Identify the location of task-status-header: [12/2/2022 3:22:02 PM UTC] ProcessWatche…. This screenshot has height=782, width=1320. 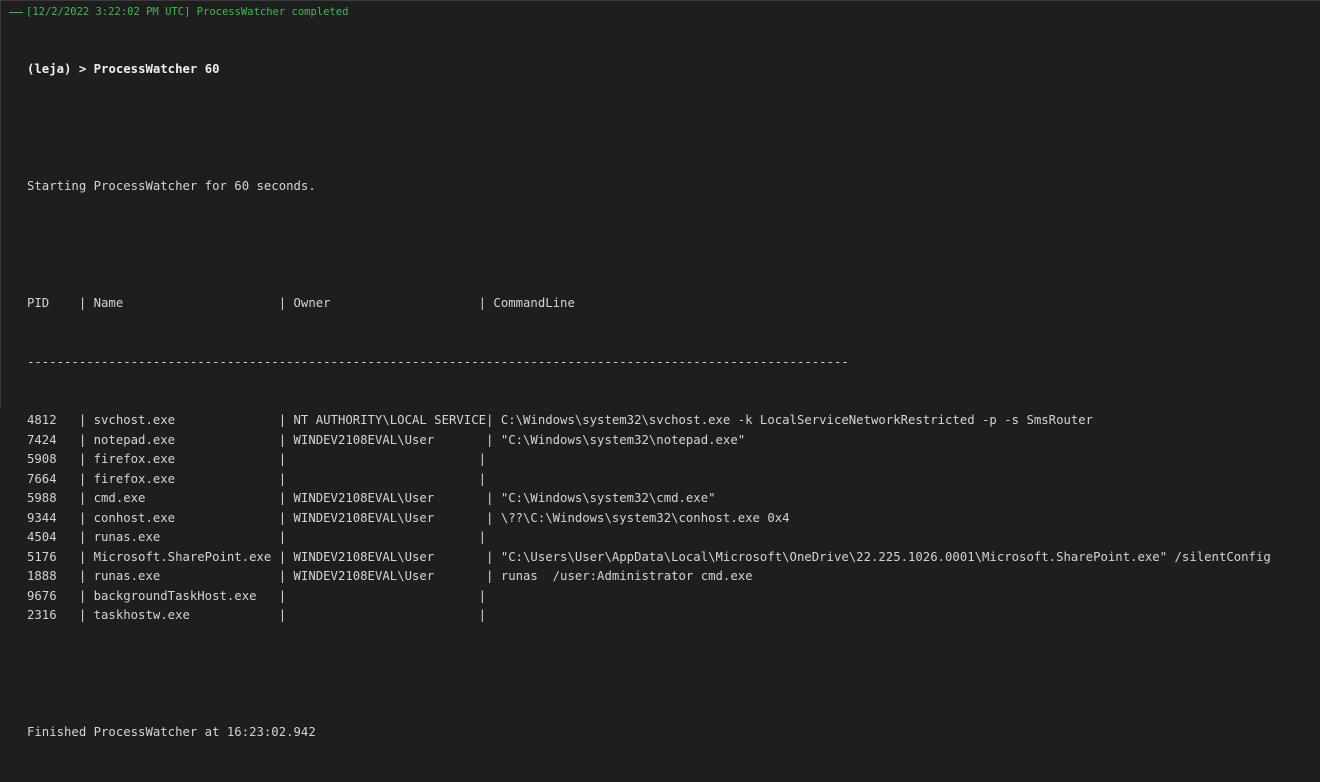
(178, 12).